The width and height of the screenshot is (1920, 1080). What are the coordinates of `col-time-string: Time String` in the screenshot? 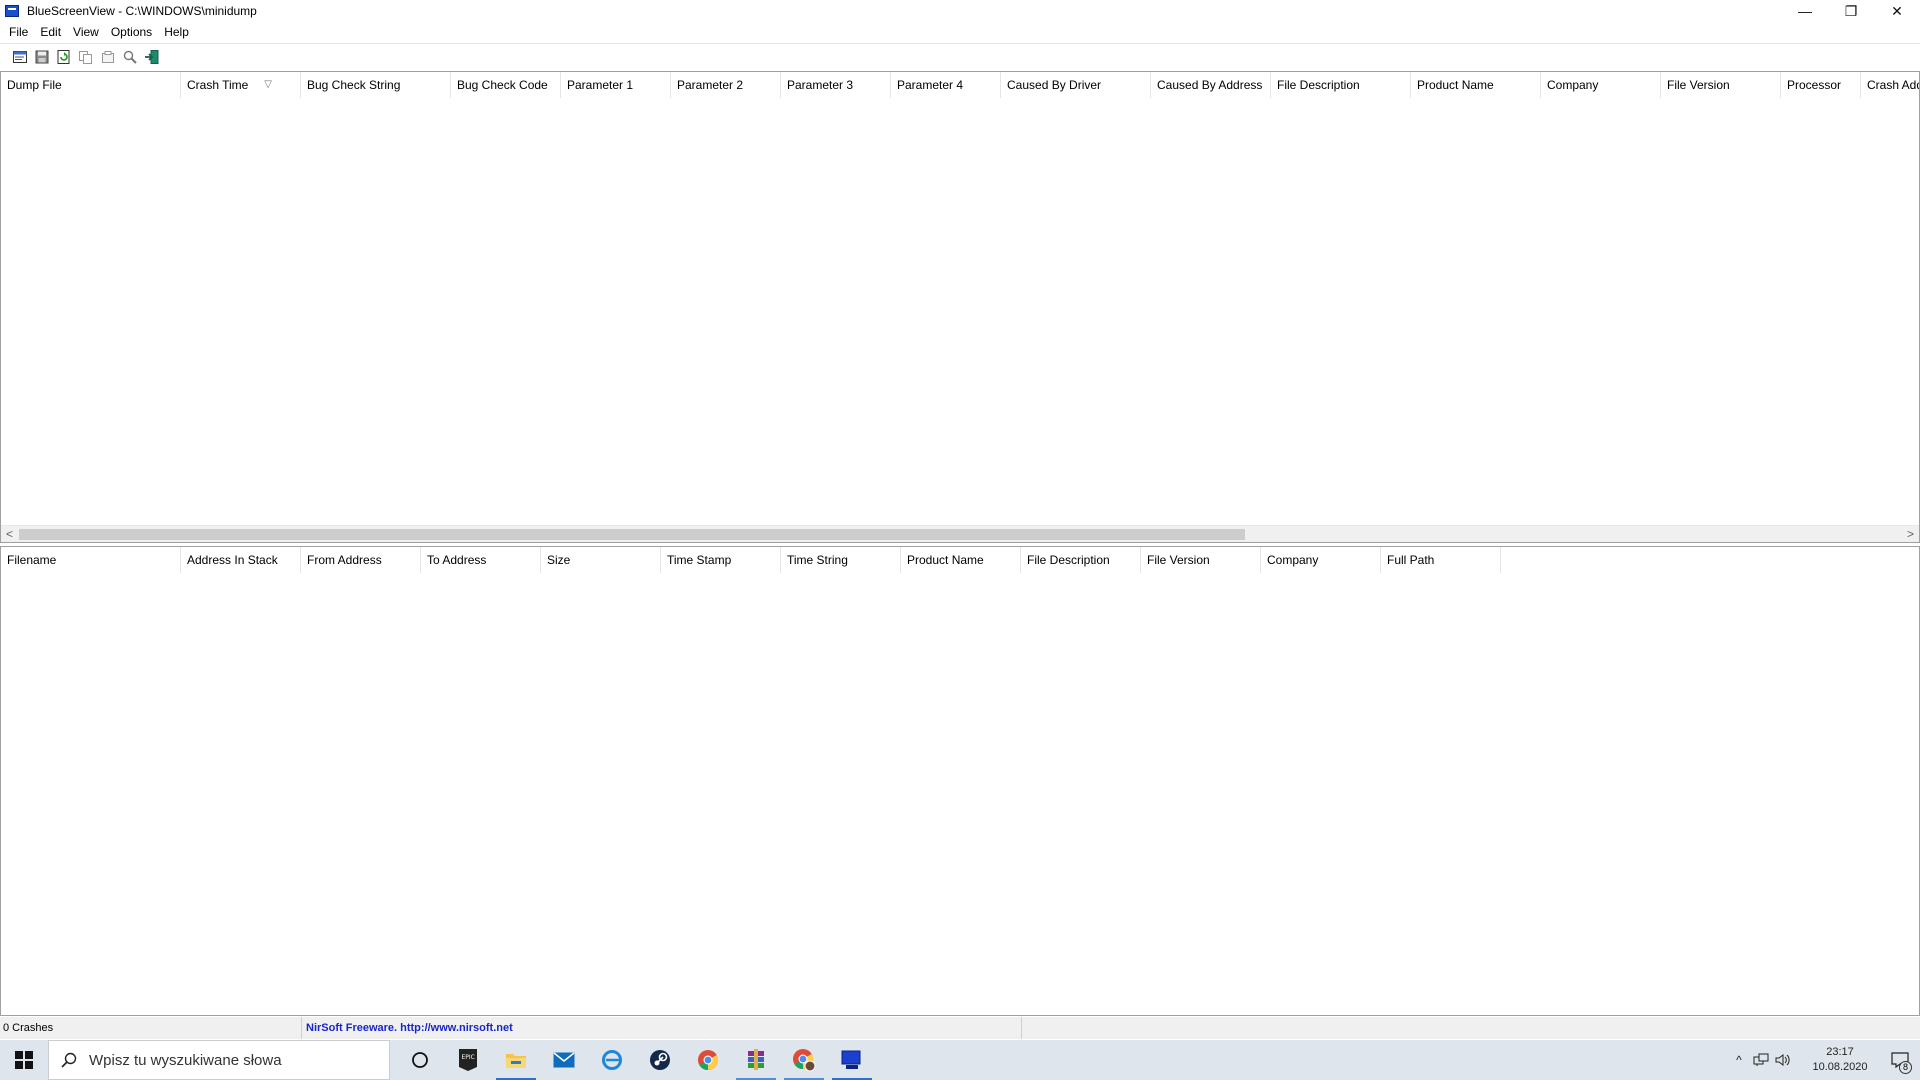 It's located at (841, 560).